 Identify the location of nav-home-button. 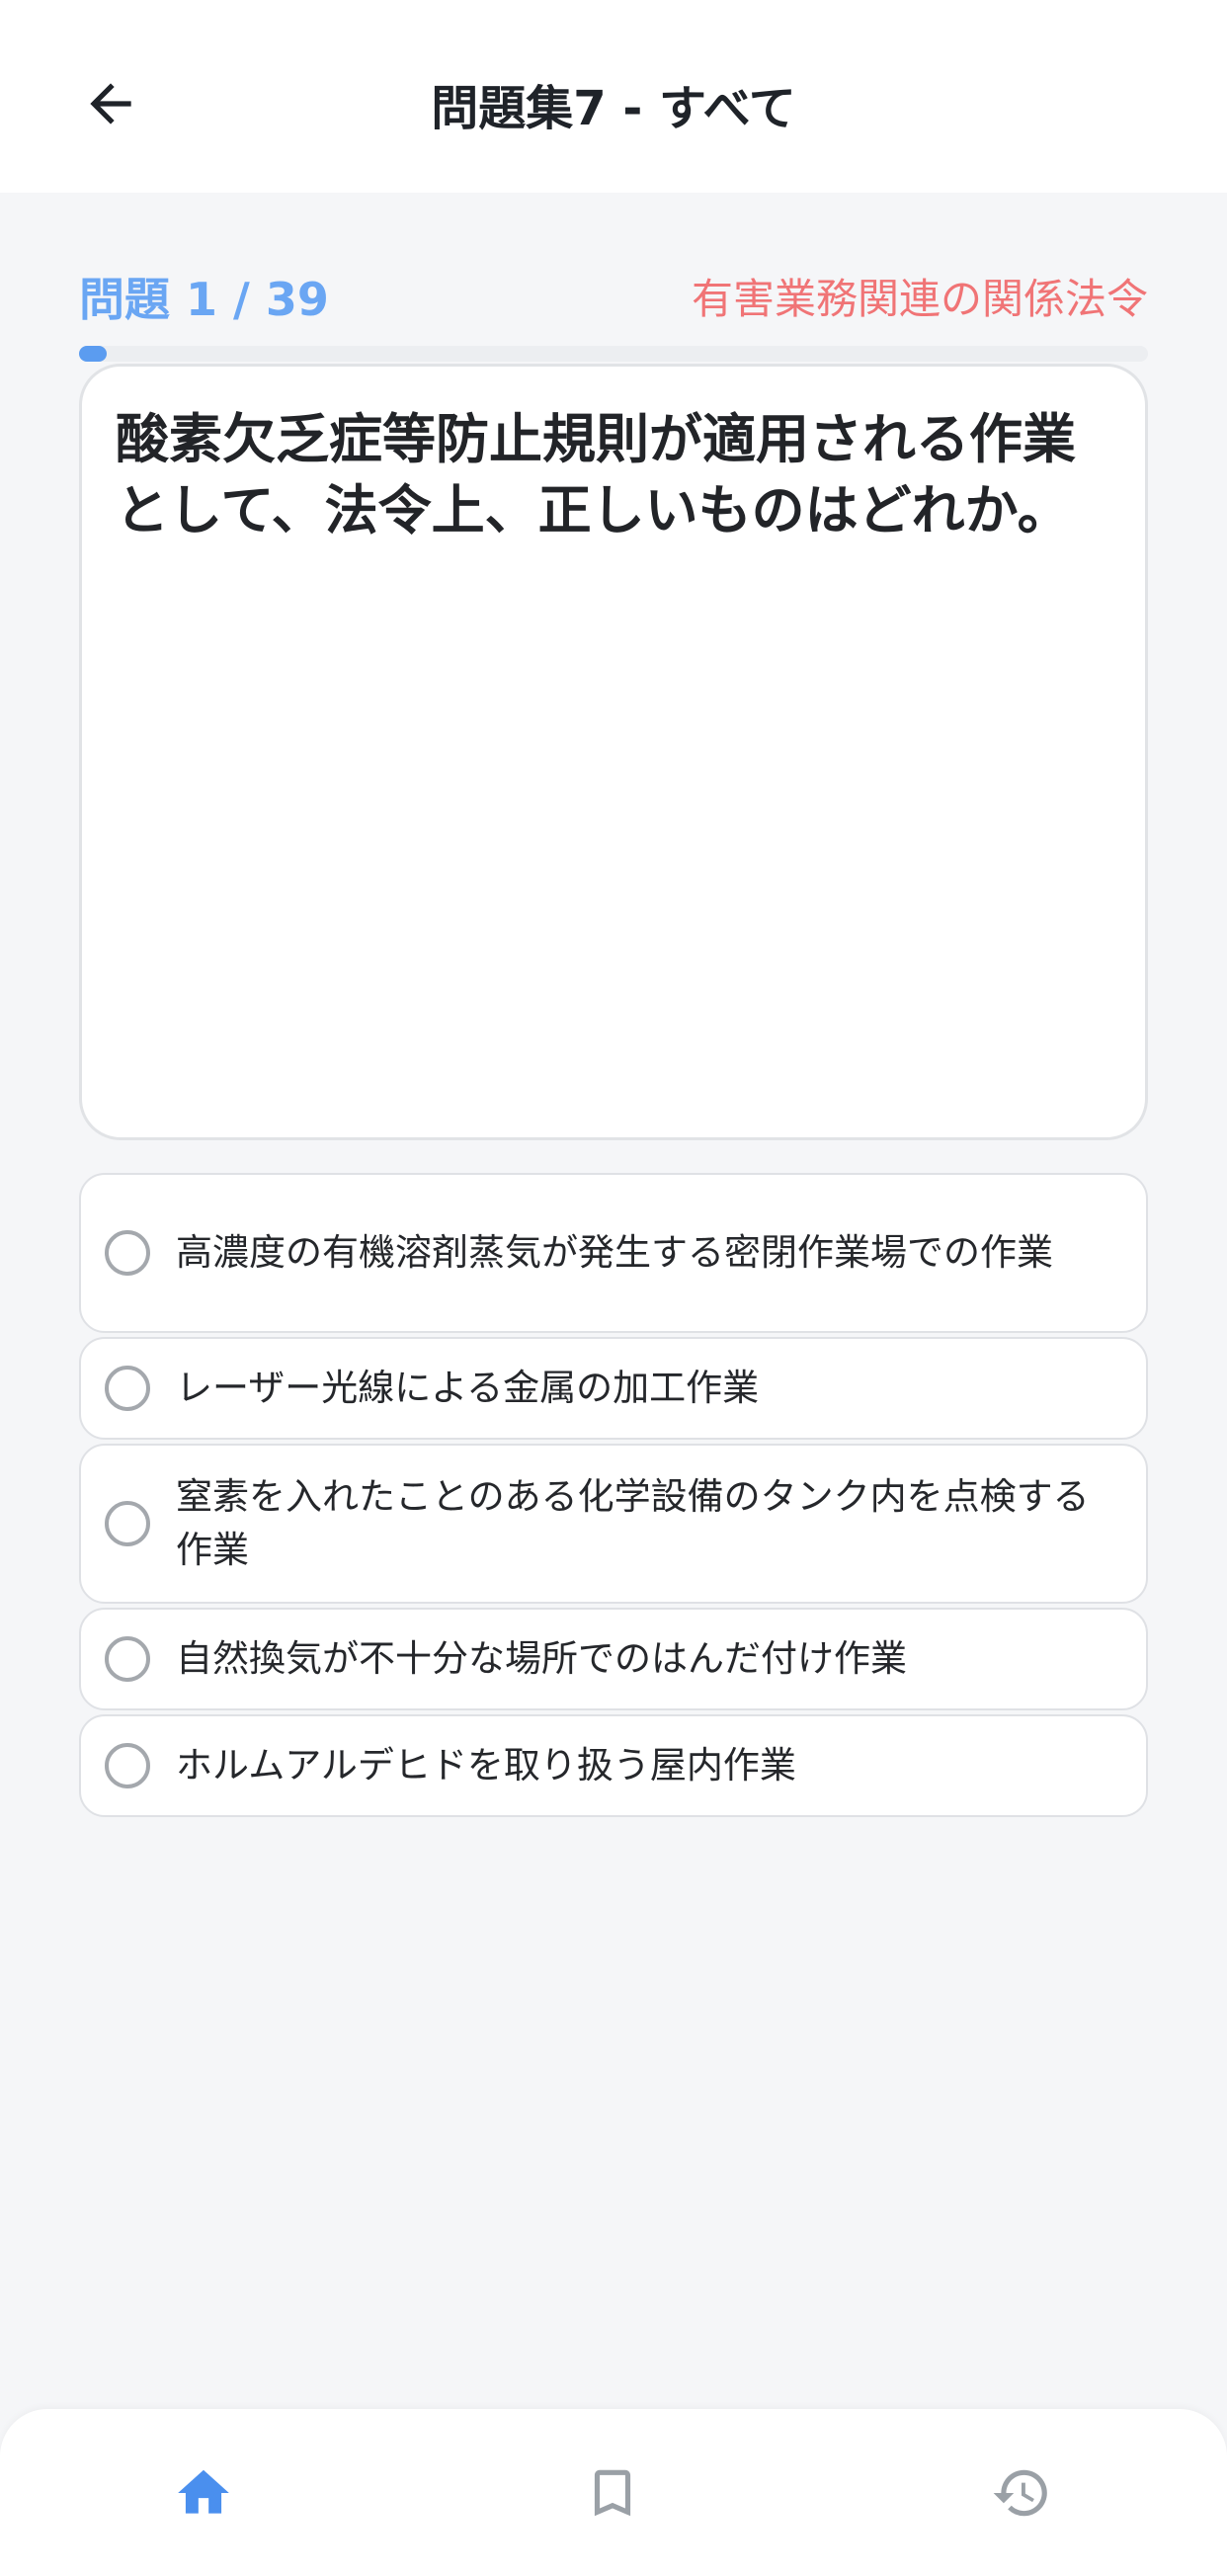
(203, 2492).